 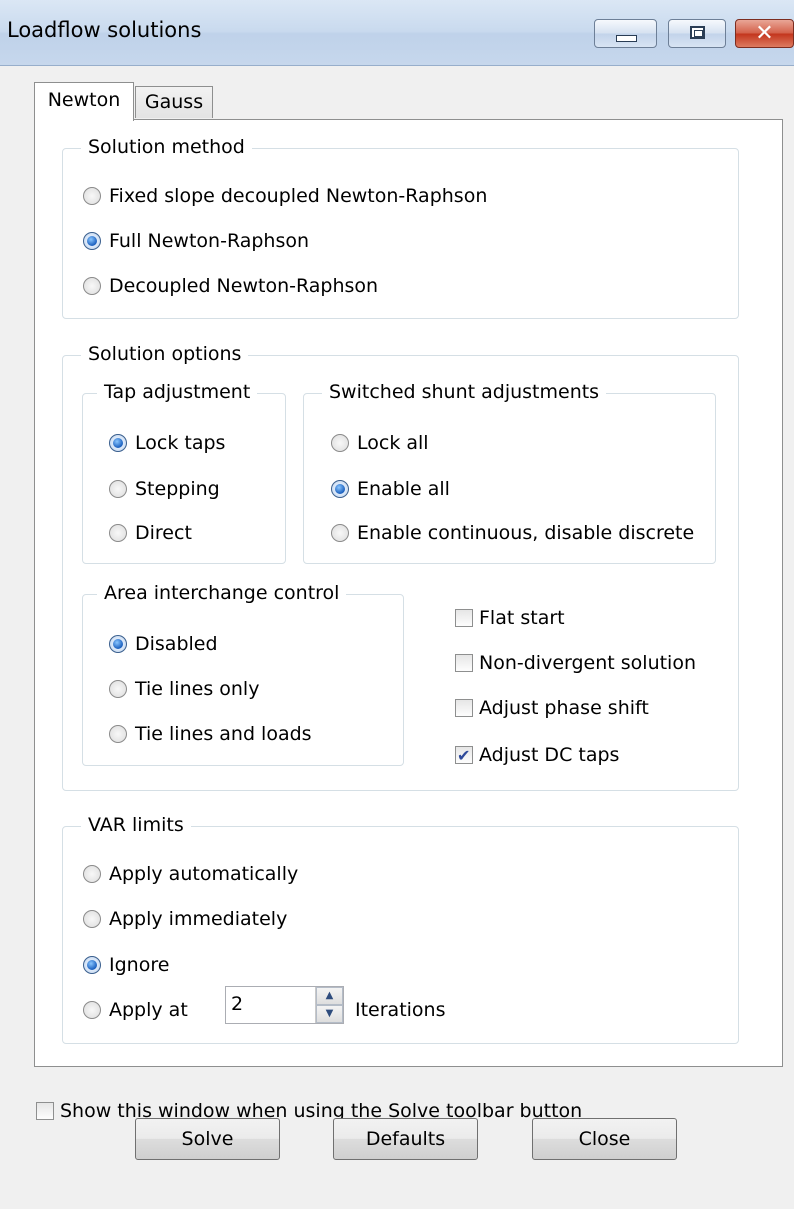 I want to click on close-icon: ✕, so click(x=764, y=33).